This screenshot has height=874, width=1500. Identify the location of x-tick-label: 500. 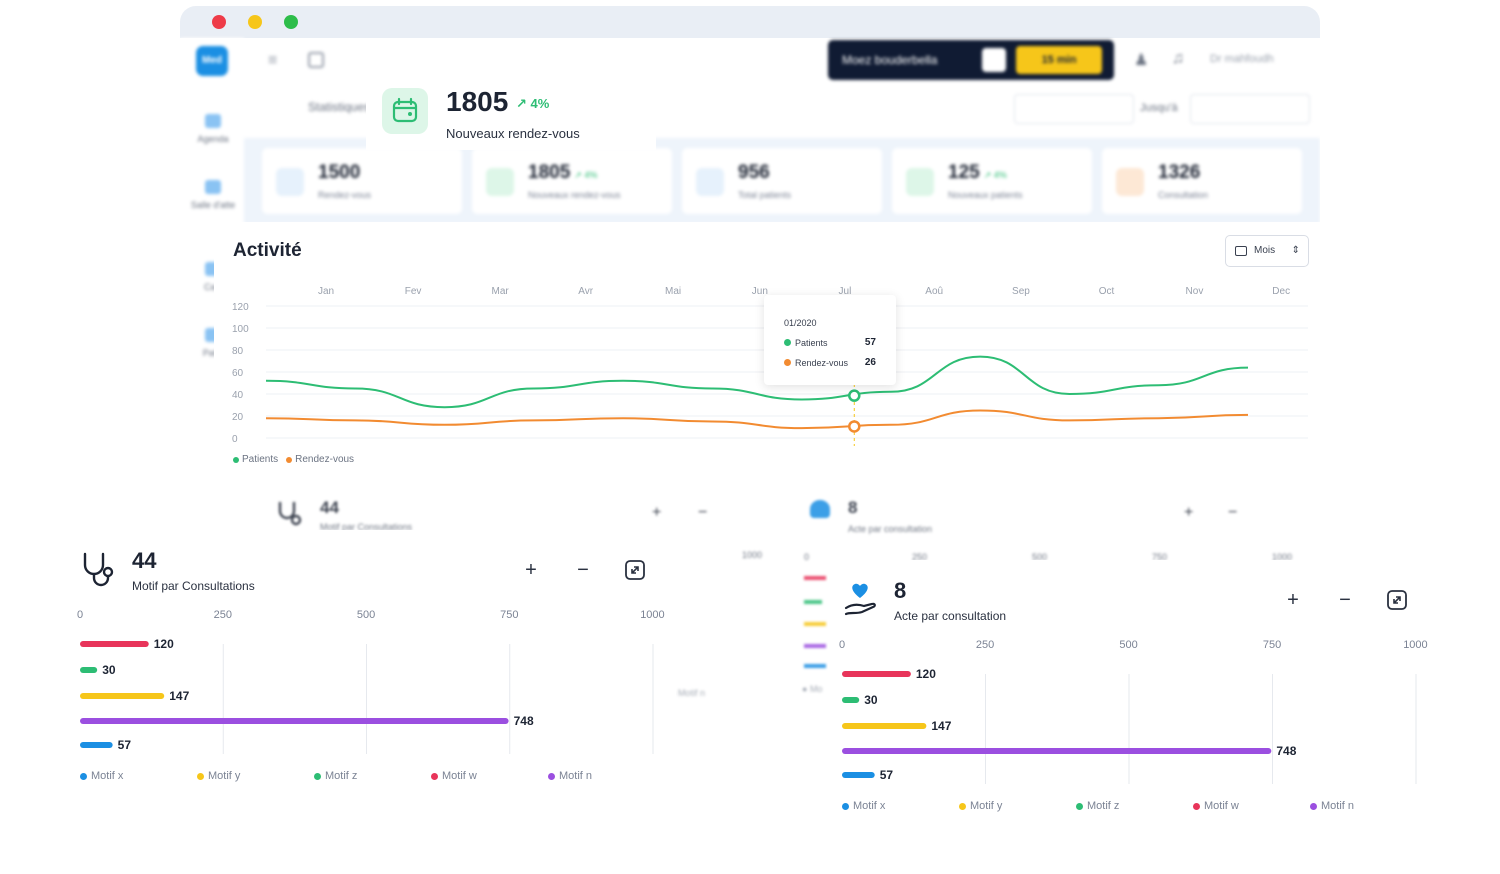
(1128, 645).